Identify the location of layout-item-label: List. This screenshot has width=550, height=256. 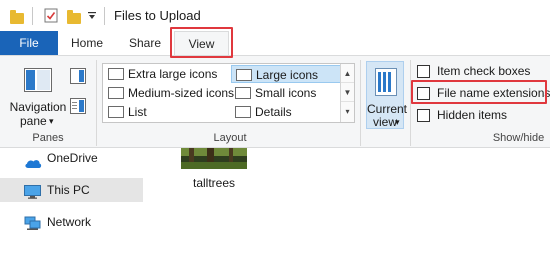
(137, 112).